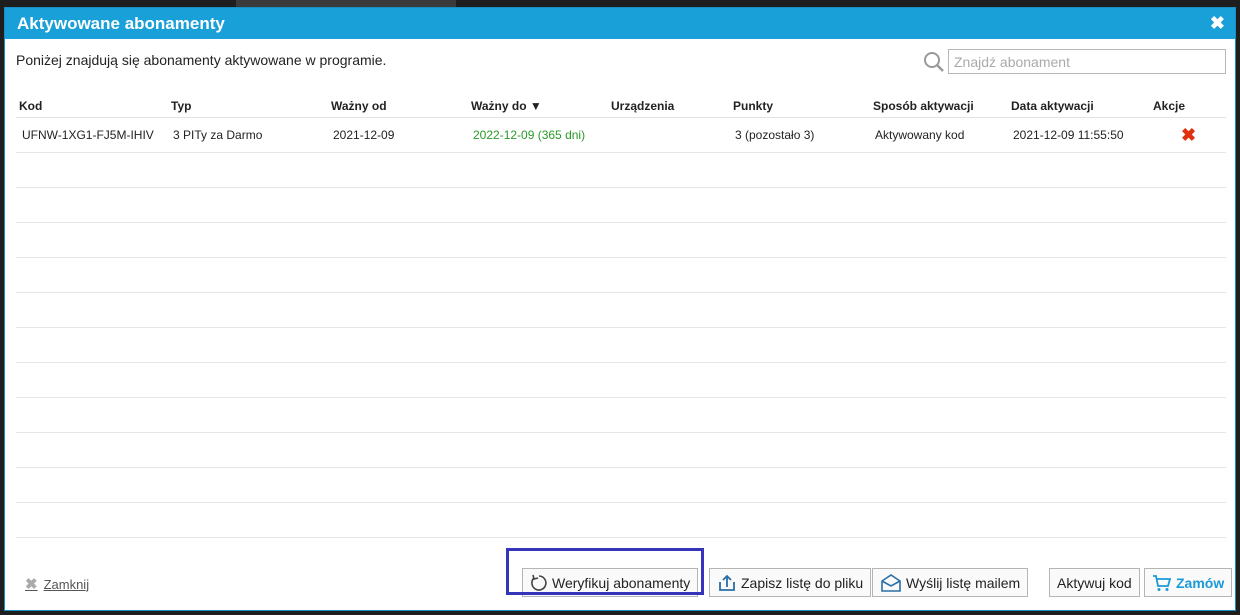  I want to click on column-header-devices: Urządzenia, so click(669, 106).